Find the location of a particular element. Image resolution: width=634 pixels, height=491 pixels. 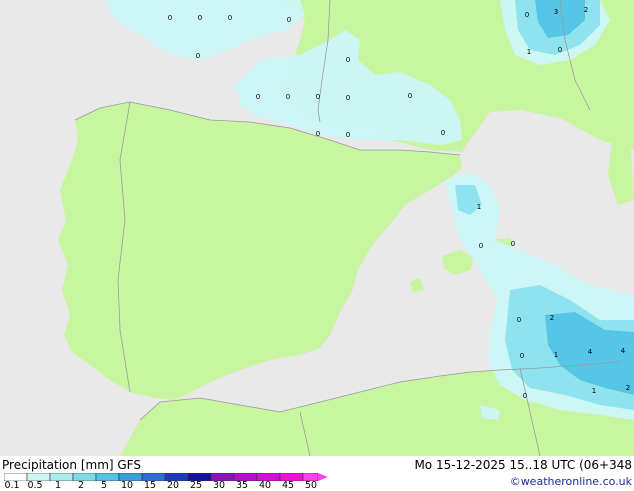

run-info: Mo 15-12-2025 15..18 UTC (06+348 is located at coordinates (523, 465).